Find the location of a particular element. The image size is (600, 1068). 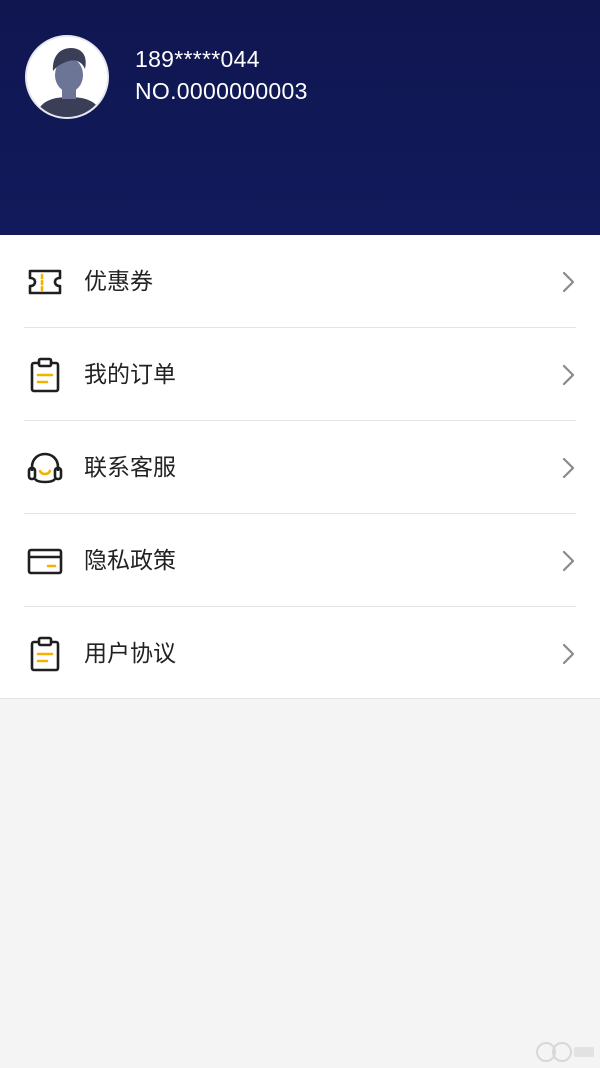

menu-item-label: 优惠券 is located at coordinates (118, 282).